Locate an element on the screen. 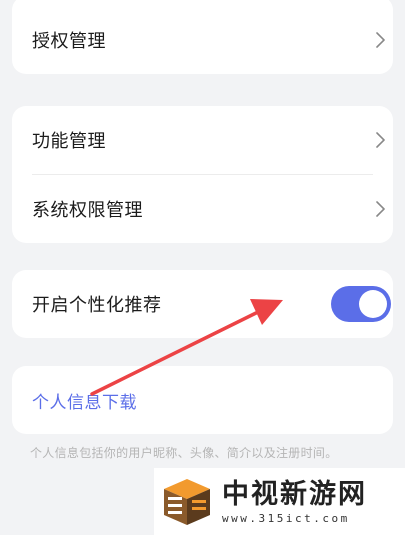 Image resolution: width=405 pixels, height=535 pixels. authorization-card: 授权管理 is located at coordinates (202, 37).